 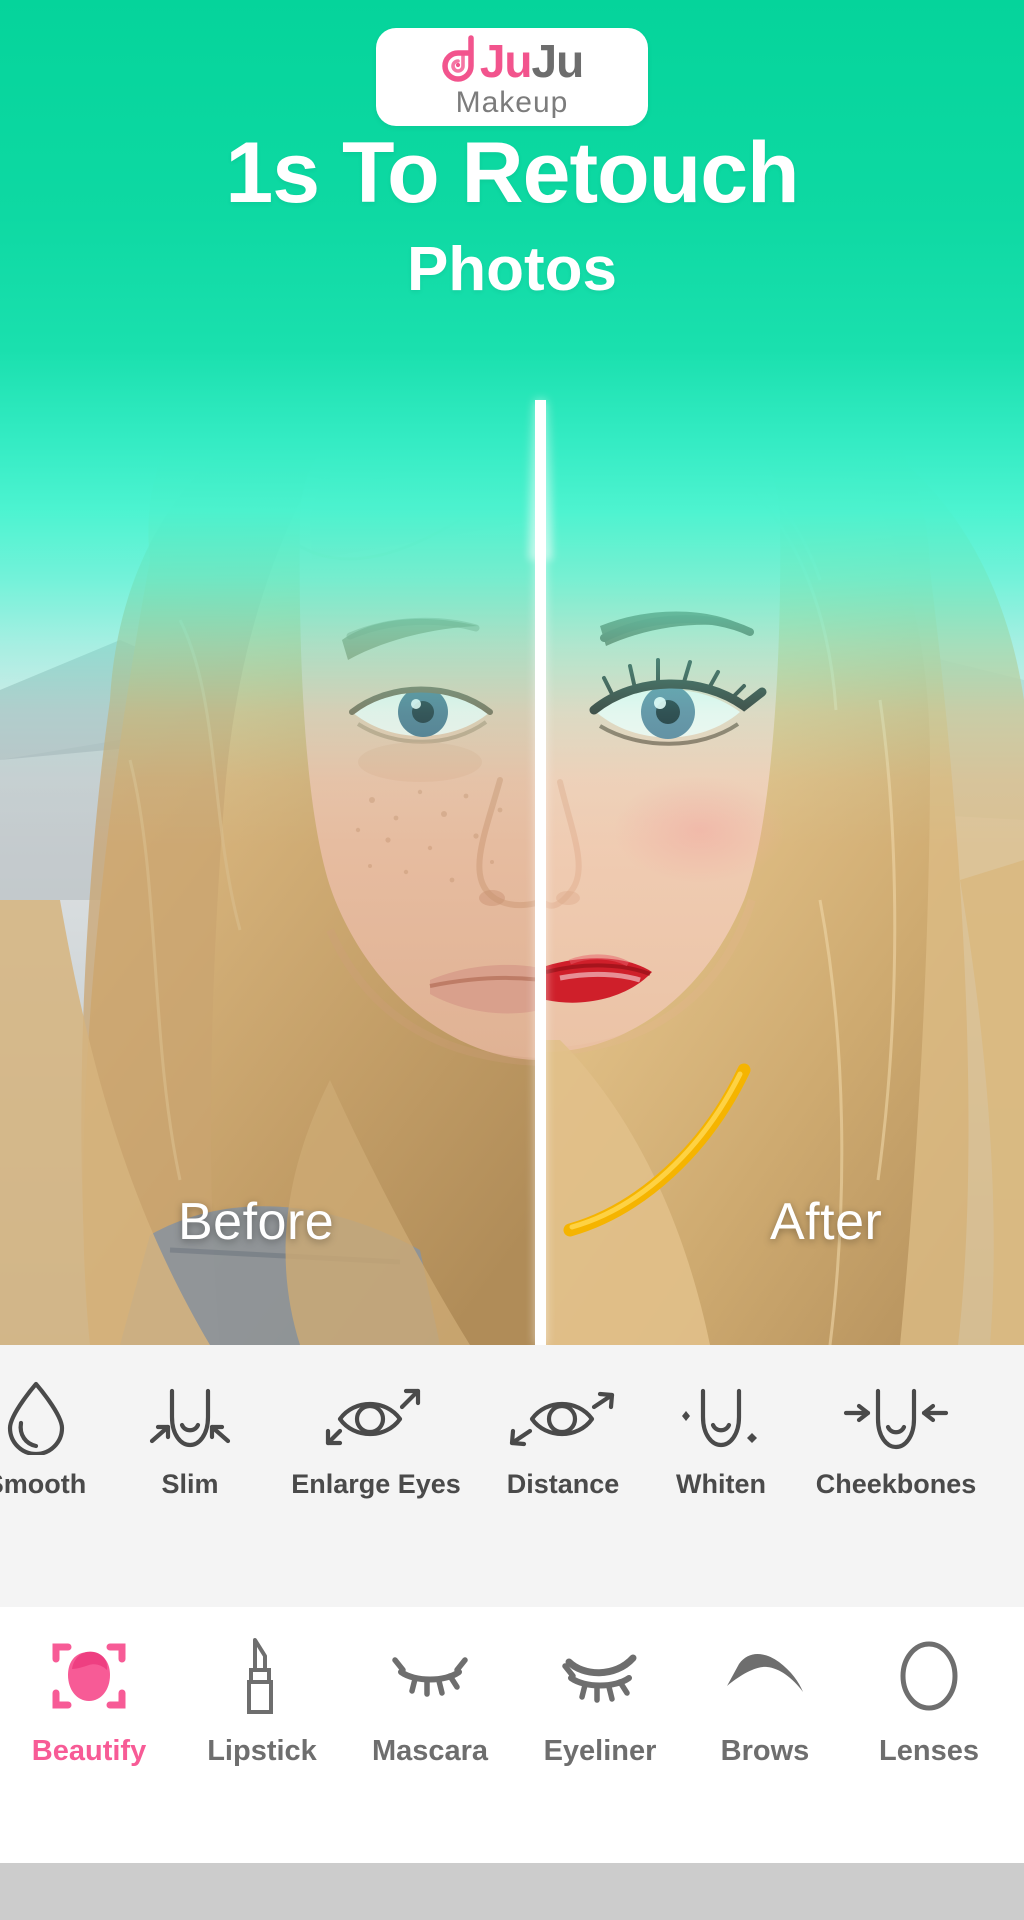 I want to click on tool-slim: Slim, so click(x=190, y=1438).